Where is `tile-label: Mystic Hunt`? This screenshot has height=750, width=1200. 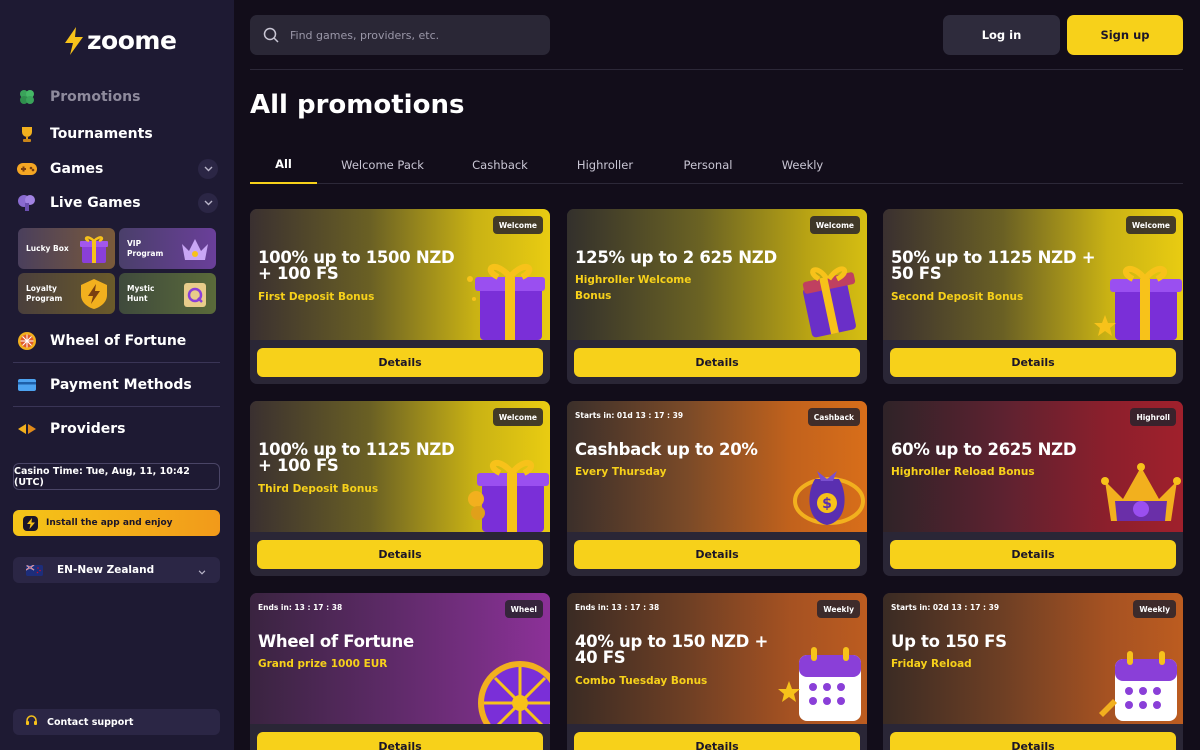 tile-label: Mystic Hunt is located at coordinates (141, 293).